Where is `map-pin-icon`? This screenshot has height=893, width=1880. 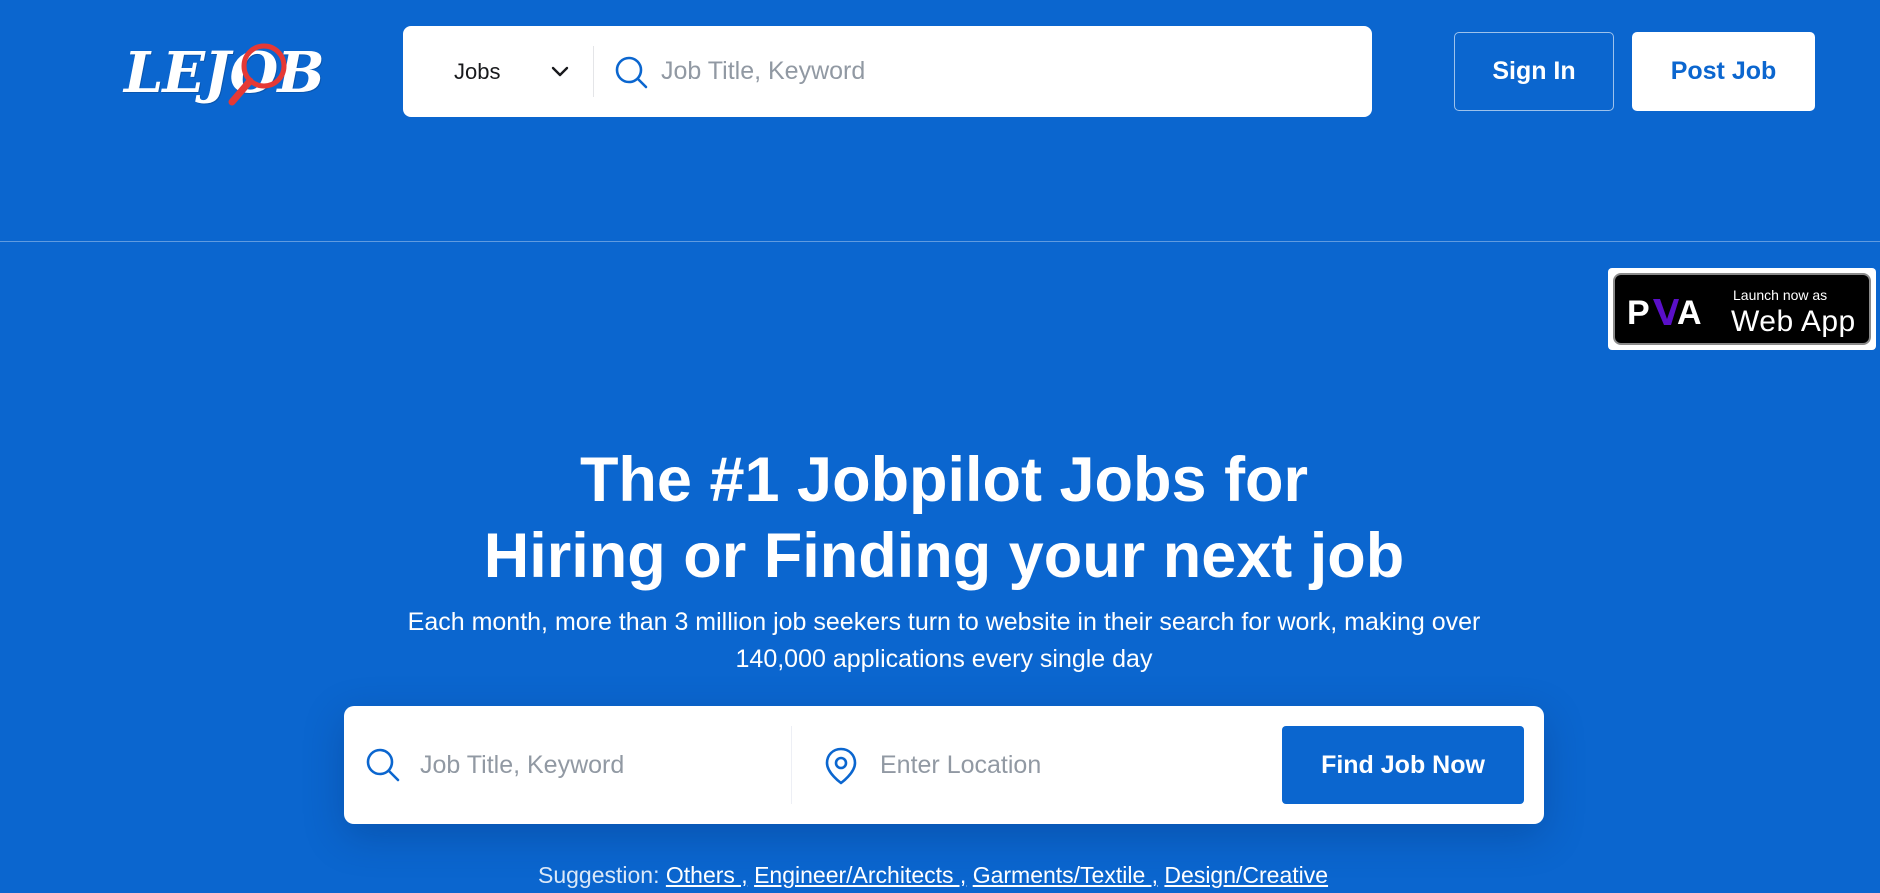
map-pin-icon is located at coordinates (841, 766).